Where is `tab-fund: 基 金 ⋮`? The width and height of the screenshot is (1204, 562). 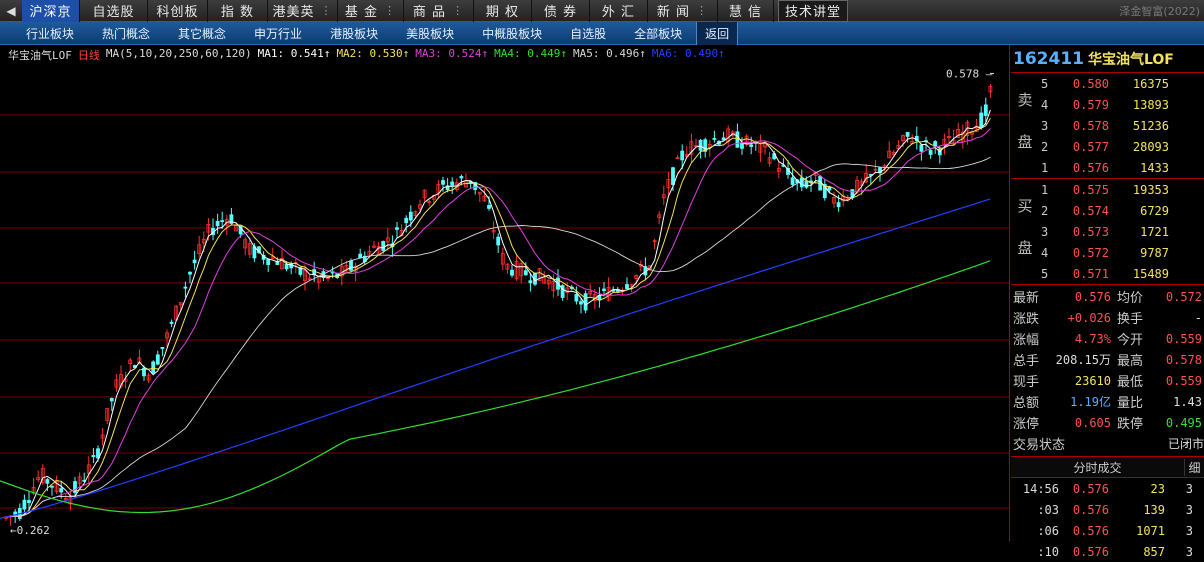 tab-fund: 基 金 ⋮ is located at coordinates (371, 11).